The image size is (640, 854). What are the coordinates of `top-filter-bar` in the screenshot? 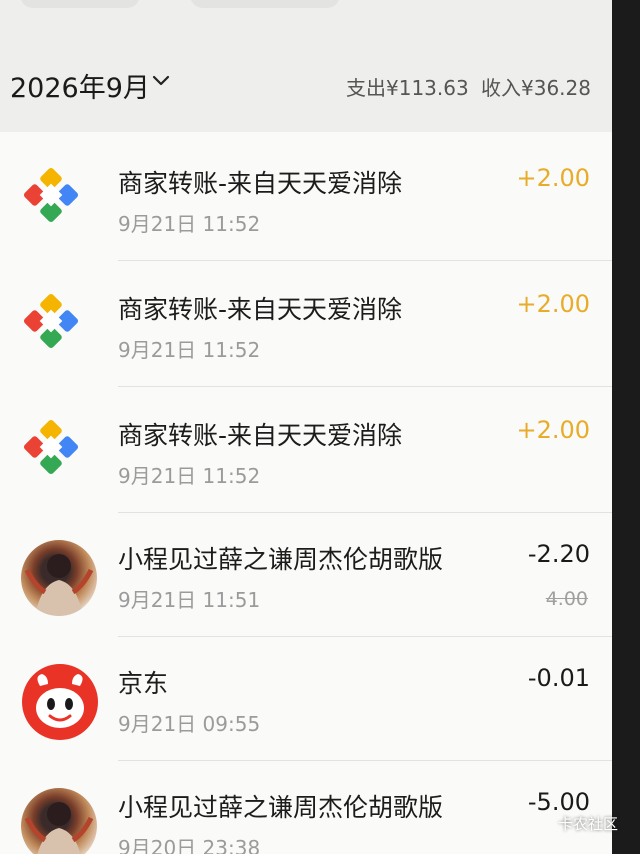 It's located at (306, 20).